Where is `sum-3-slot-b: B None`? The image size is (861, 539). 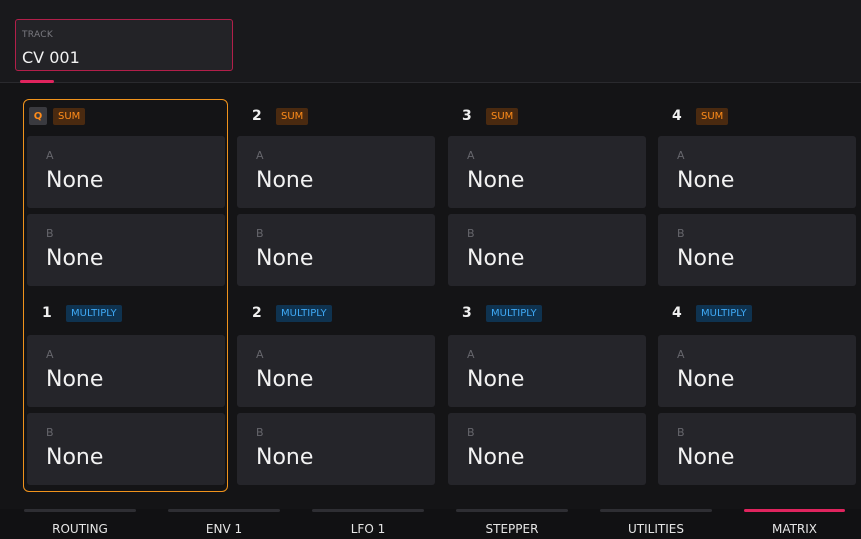 sum-3-slot-b: B None is located at coordinates (547, 250).